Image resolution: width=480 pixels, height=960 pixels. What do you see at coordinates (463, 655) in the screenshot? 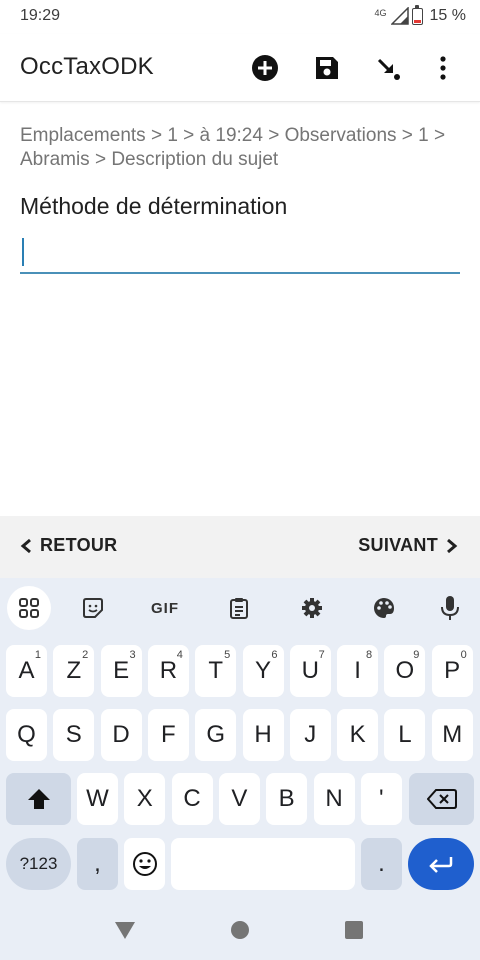
I see `key-hint: 0` at bounding box center [463, 655].